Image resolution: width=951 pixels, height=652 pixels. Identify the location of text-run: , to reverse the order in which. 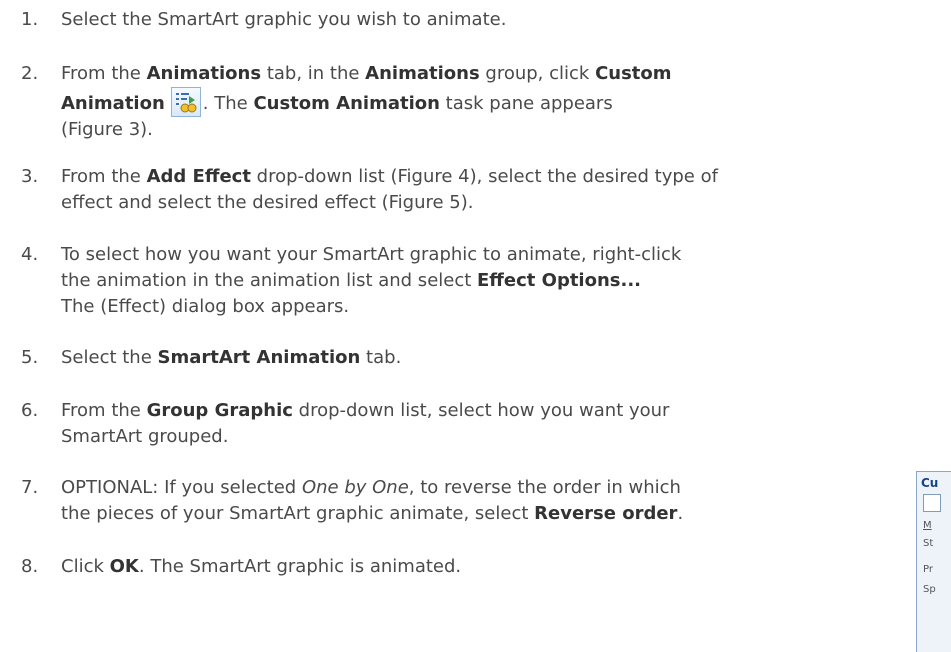
(544, 487).